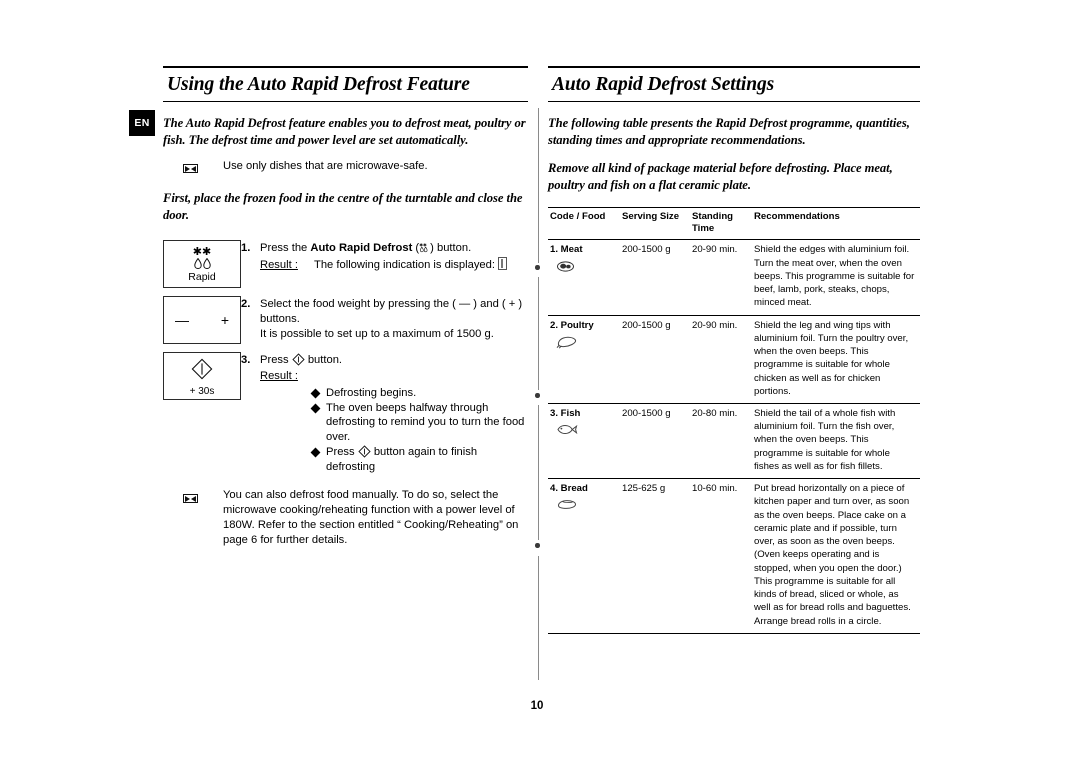  Describe the element at coordinates (342, 452) in the screenshot. I see `result-bullet-3-before: Press` at that location.